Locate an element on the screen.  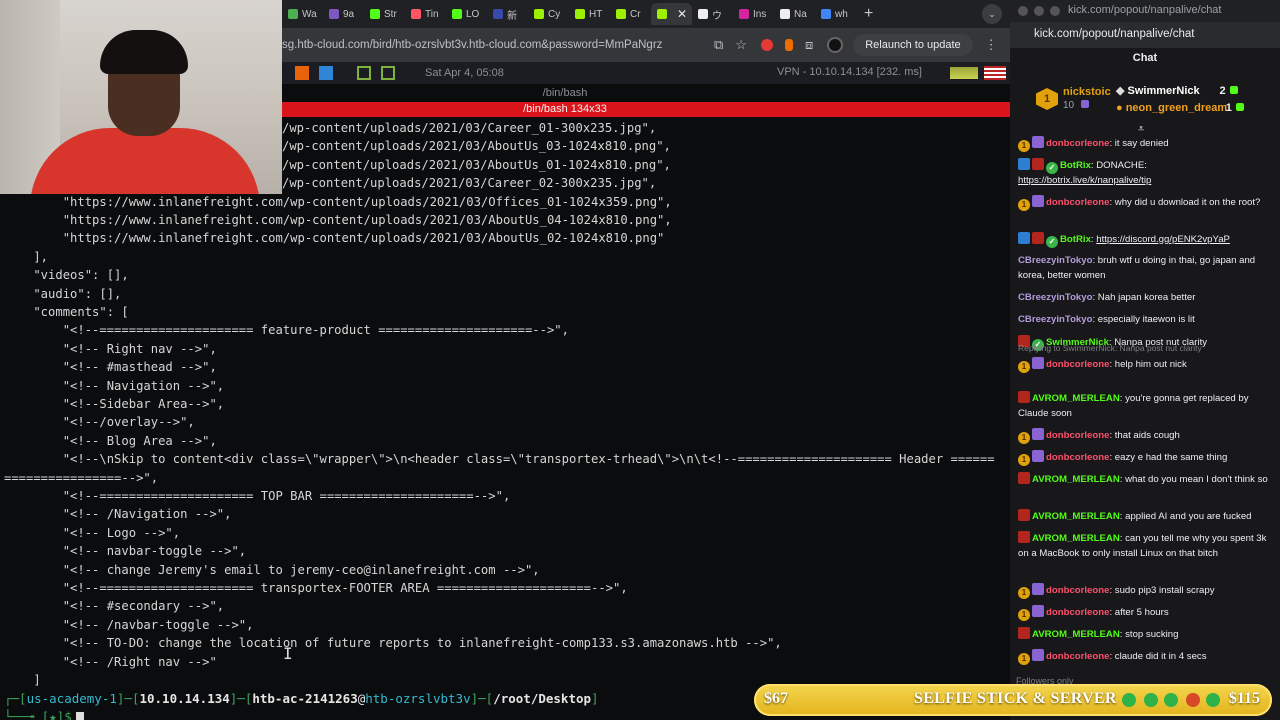
leader-name: nickstoic is located at coordinates (1087, 92).